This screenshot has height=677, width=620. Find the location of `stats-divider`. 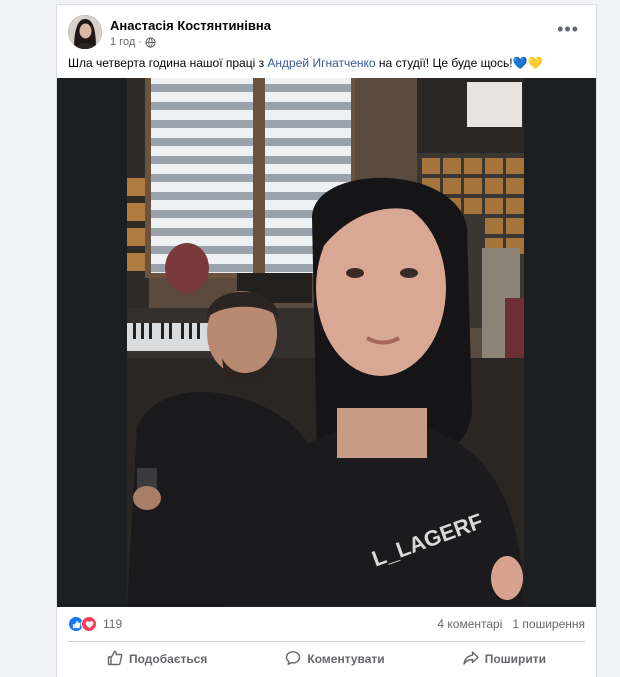

stats-divider is located at coordinates (326, 641).